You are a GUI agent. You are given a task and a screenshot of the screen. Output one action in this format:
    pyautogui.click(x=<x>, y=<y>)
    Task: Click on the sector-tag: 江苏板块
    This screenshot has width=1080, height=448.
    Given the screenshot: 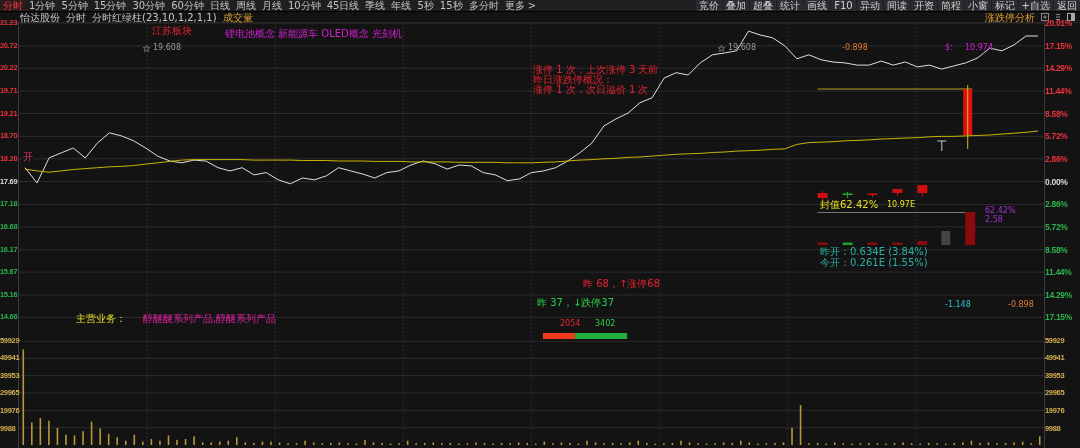 What is the action you would take?
    pyautogui.click(x=172, y=30)
    